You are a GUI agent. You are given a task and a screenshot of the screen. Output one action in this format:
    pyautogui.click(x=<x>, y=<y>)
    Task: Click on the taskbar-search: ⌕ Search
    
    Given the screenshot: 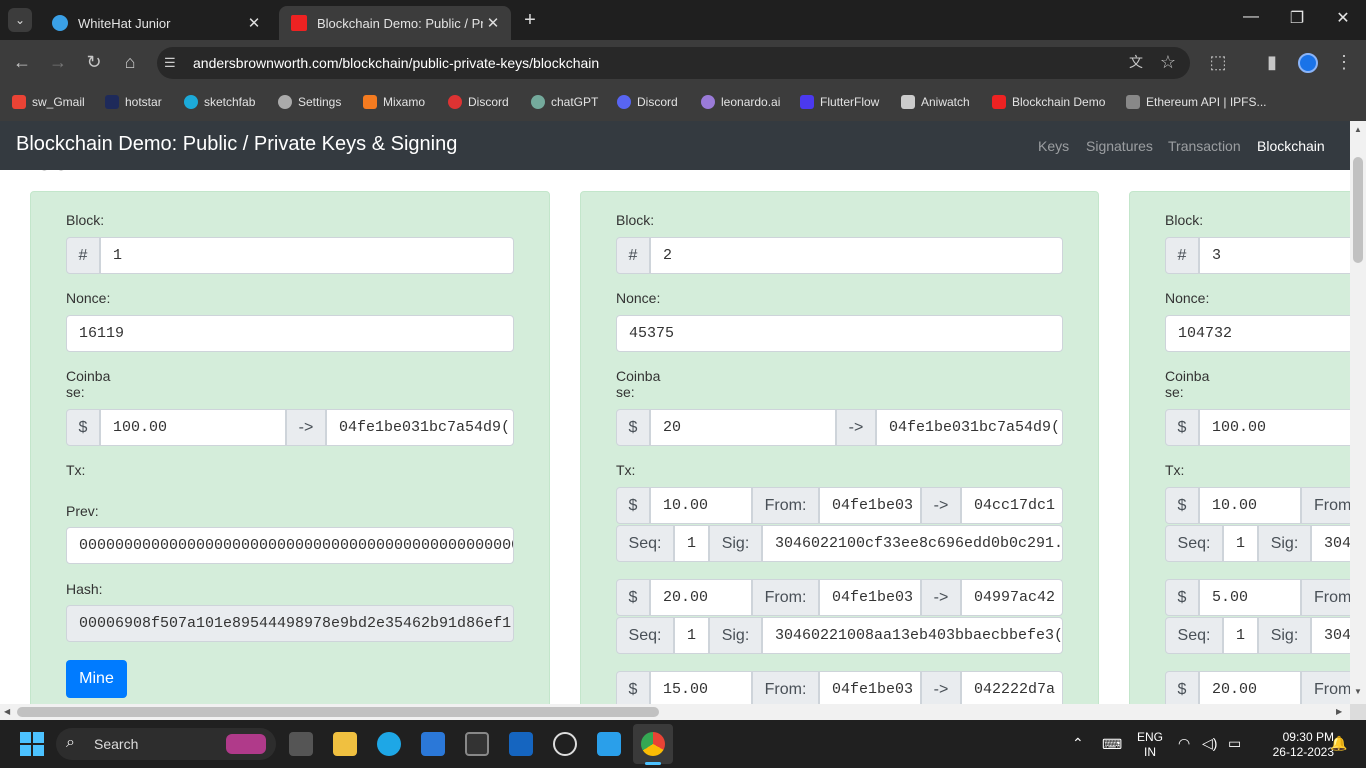 What is the action you would take?
    pyautogui.click(x=166, y=744)
    